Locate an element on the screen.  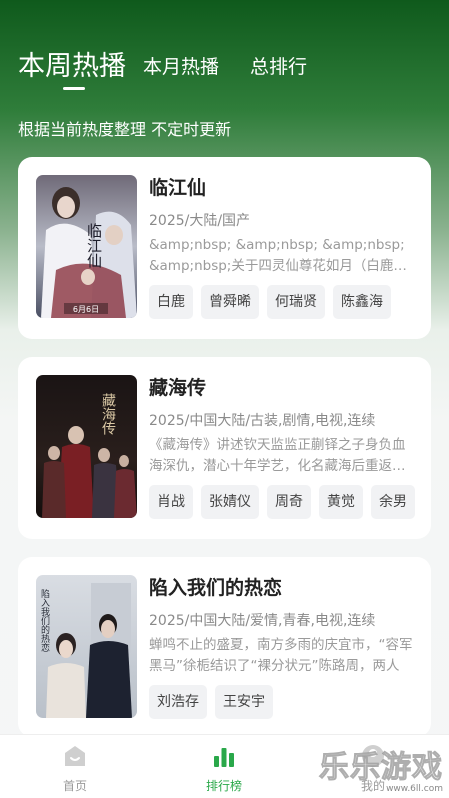
drama-meta: 2025/中国大陆/古装,剧情,电视,连续 is located at coordinates (262, 421).